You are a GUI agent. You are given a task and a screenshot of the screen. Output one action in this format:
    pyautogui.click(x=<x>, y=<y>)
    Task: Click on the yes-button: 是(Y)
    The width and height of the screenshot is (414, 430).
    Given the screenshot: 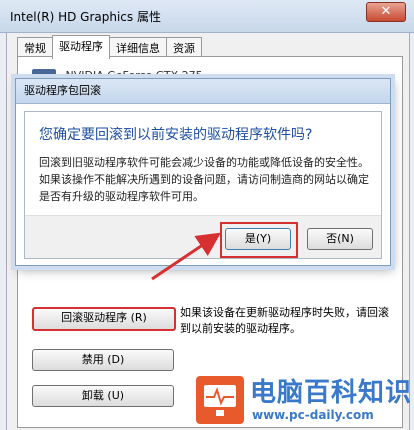 What is the action you would take?
    pyautogui.click(x=258, y=239)
    